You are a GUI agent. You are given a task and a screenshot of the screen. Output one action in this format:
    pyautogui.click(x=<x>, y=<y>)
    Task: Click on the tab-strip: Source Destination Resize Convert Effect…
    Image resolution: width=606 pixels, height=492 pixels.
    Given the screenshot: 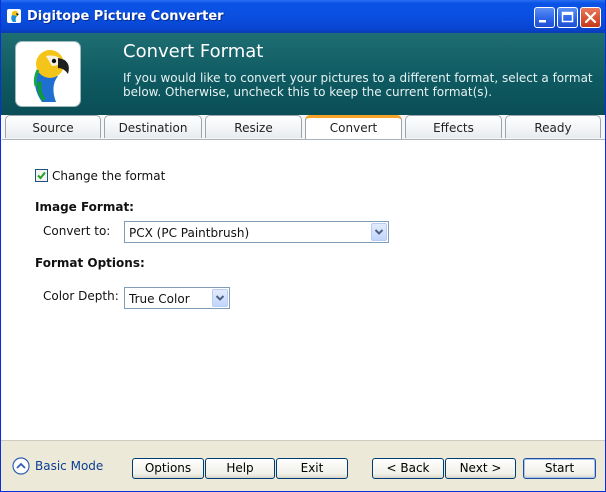 What is the action you would take?
    pyautogui.click(x=303, y=127)
    